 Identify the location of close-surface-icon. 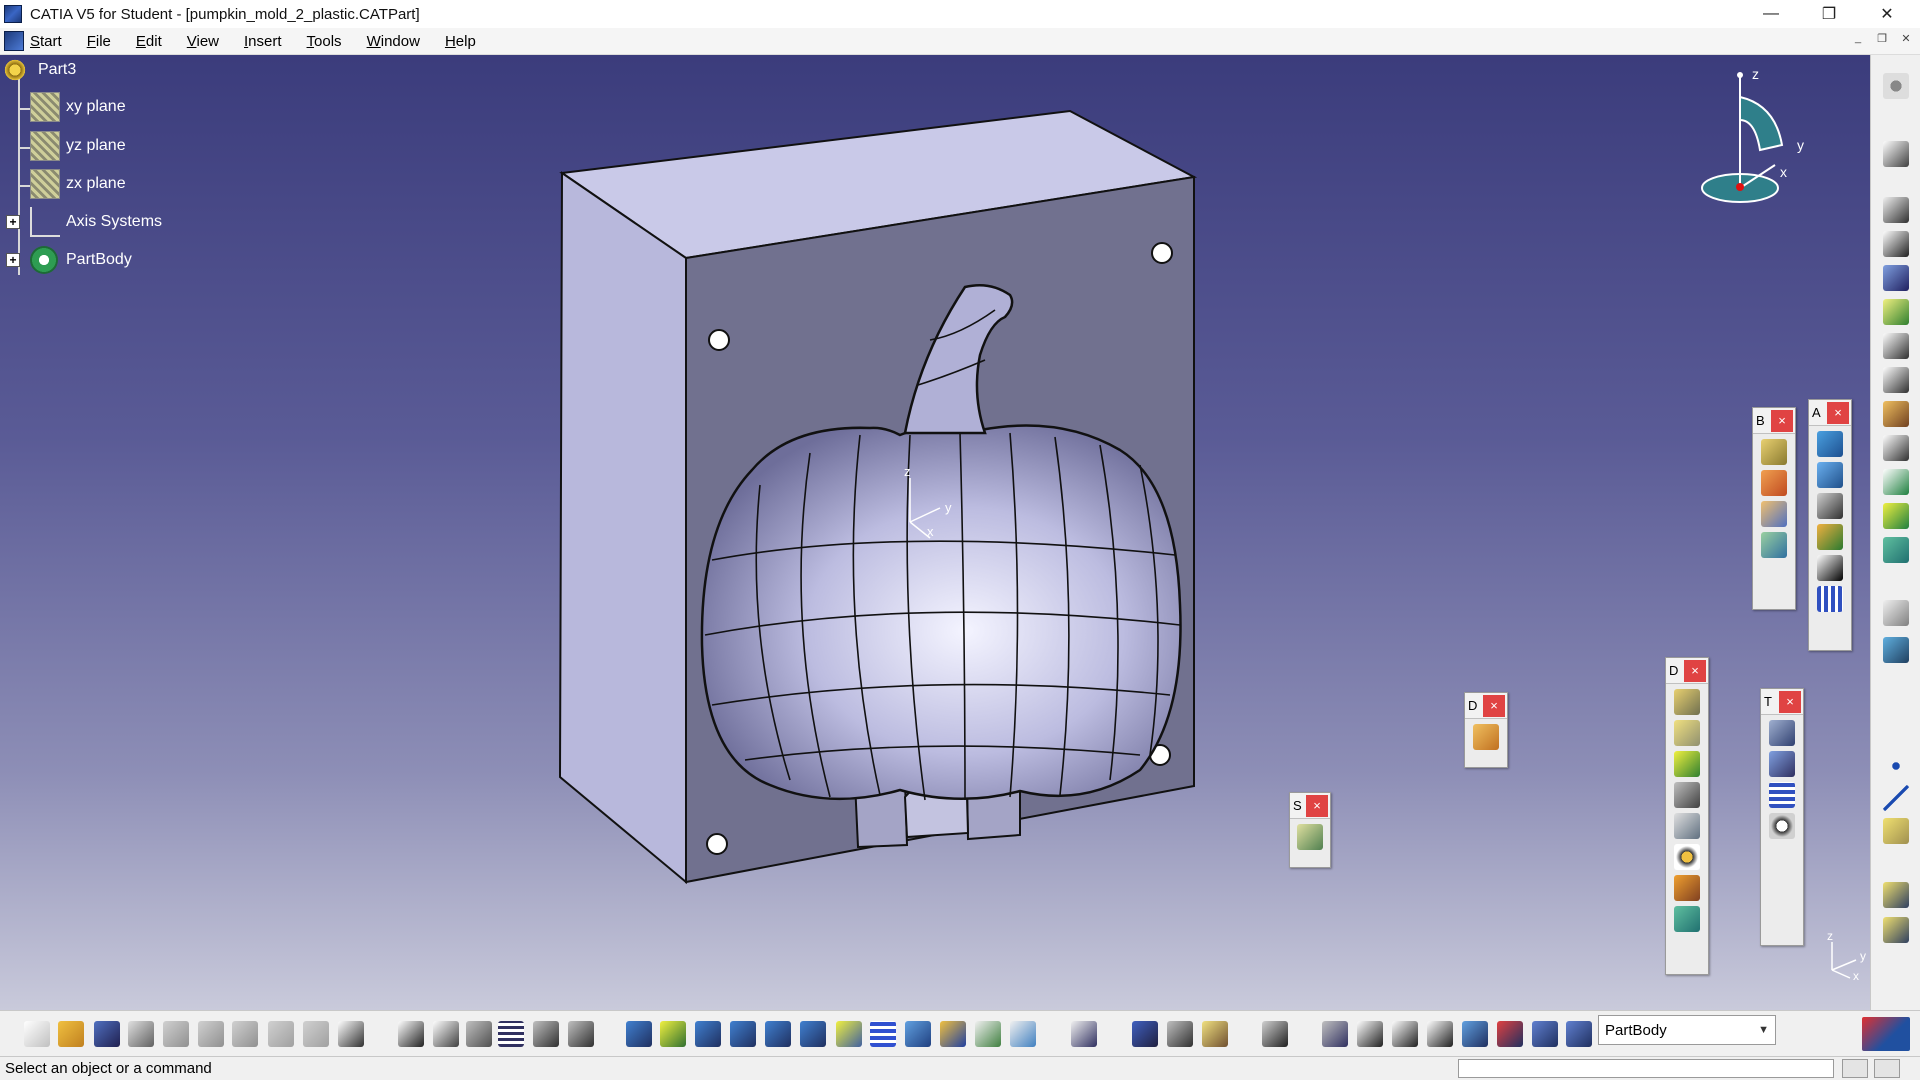
(1830, 537).